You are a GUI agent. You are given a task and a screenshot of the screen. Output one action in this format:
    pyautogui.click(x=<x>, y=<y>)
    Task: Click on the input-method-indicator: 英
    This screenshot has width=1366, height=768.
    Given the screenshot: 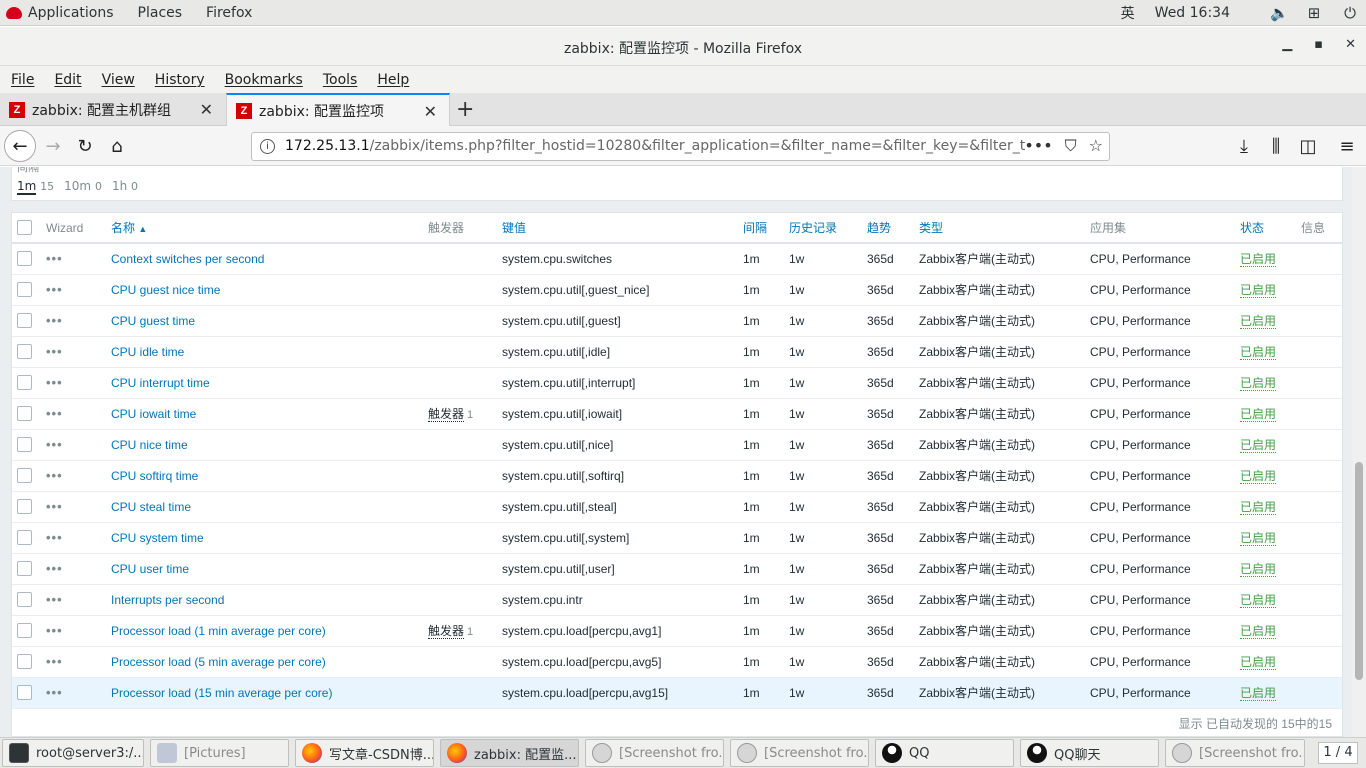 What is the action you would take?
    pyautogui.click(x=1128, y=13)
    